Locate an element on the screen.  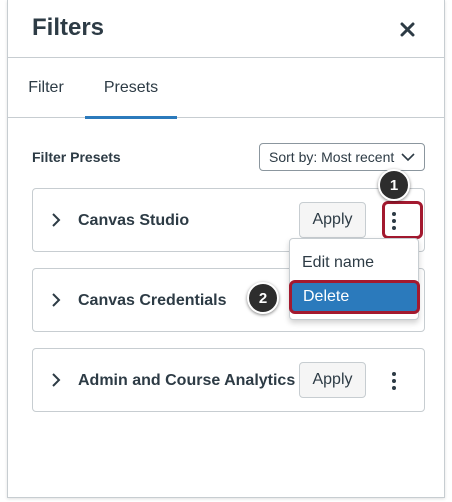
menu-item-delete: Delete is located at coordinates (354, 297).